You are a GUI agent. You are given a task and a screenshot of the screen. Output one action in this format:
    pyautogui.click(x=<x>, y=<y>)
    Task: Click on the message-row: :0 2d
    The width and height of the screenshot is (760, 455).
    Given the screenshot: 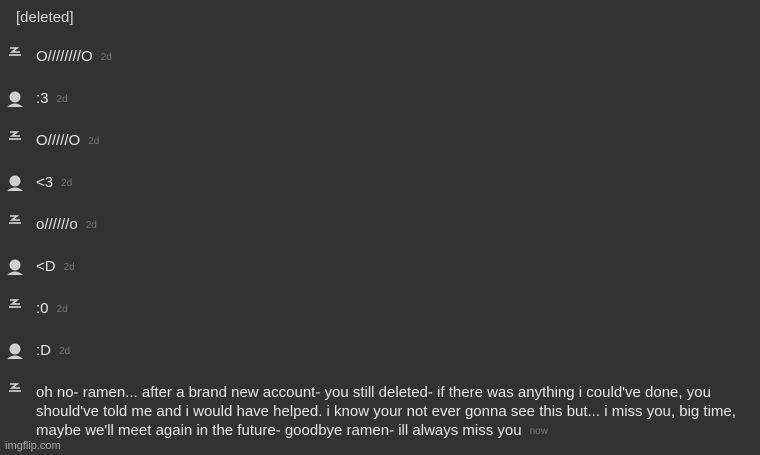 What is the action you would take?
    pyautogui.click(x=380, y=317)
    